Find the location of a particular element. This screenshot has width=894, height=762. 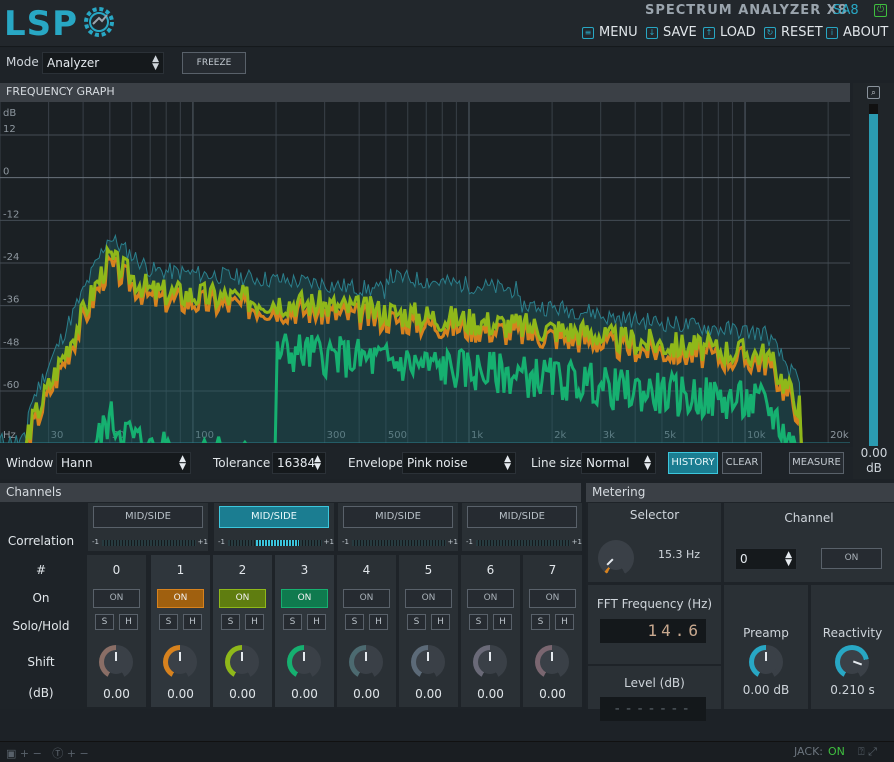

level-meter-fill is located at coordinates (873, 280).